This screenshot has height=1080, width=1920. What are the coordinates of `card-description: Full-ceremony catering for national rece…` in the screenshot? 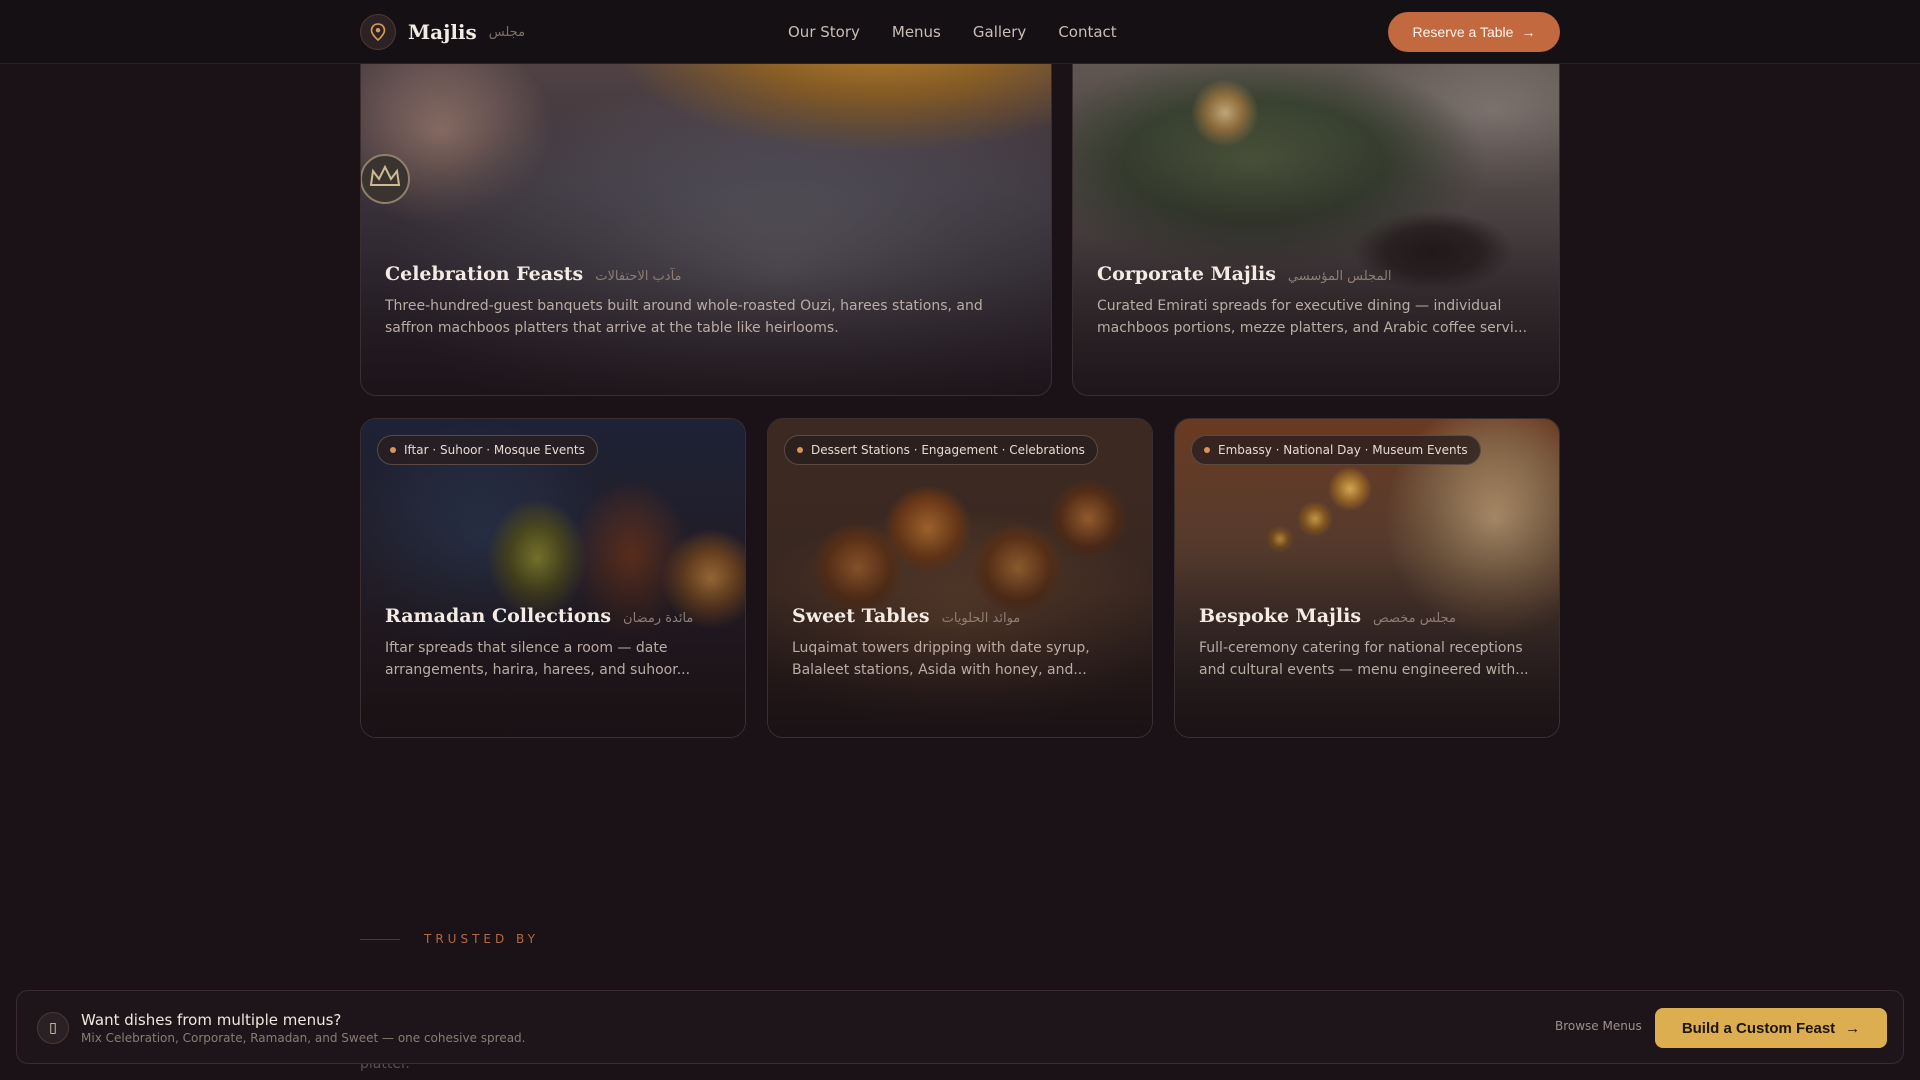 It's located at (1364, 659).